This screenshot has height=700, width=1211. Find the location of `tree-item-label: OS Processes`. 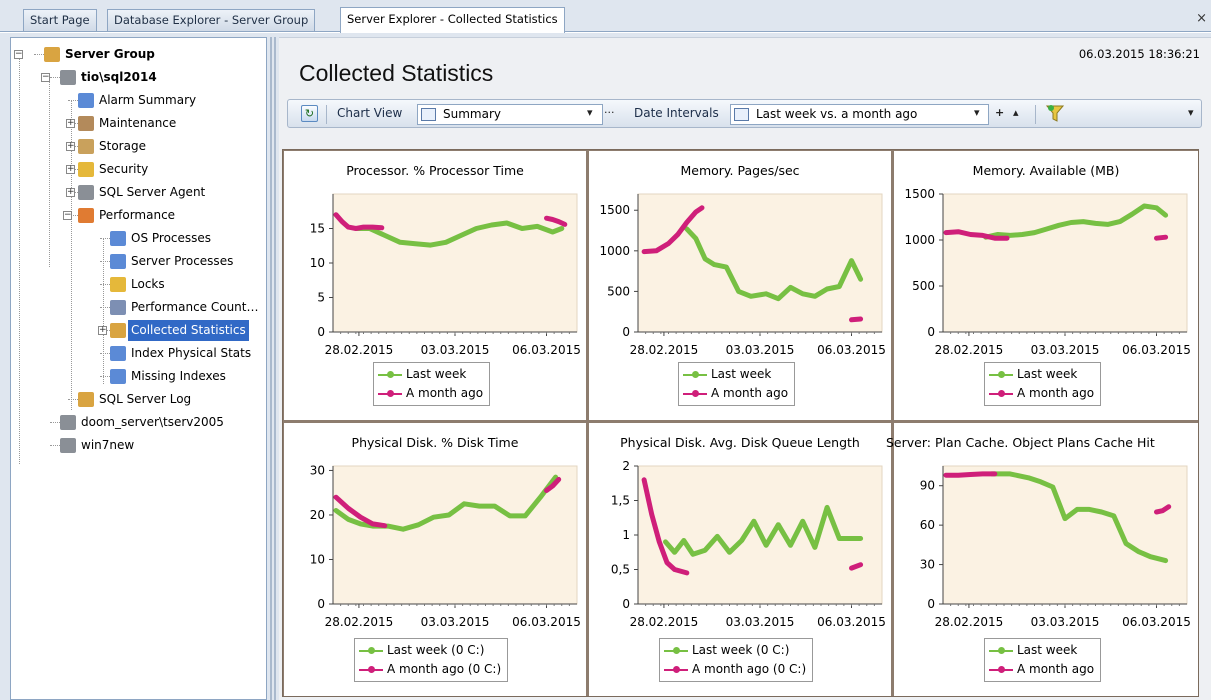

tree-item-label: OS Processes is located at coordinates (171, 238).